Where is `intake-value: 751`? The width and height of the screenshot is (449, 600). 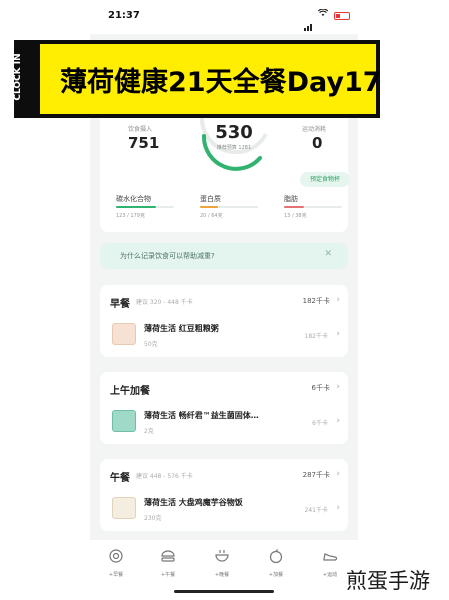
intake-value: 751 is located at coordinates (144, 143).